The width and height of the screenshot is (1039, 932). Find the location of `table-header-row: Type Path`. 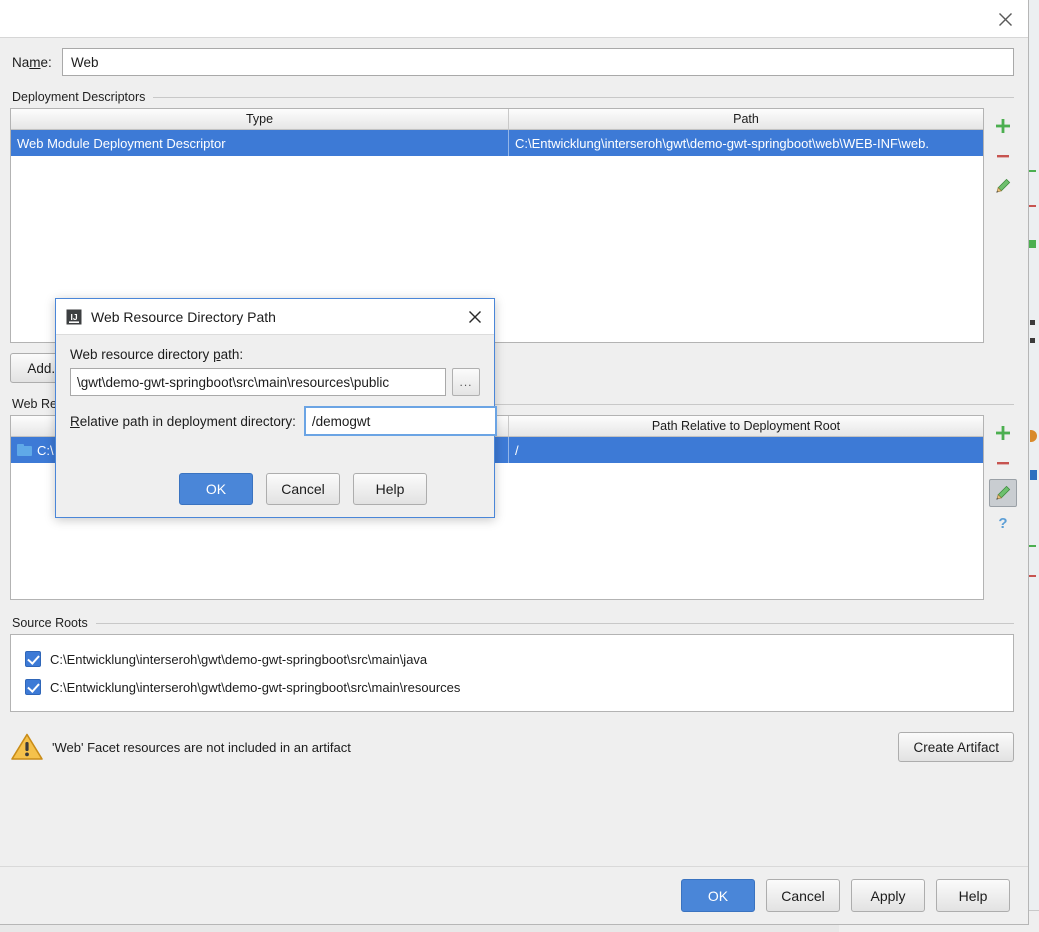

table-header-row: Type Path is located at coordinates (497, 119).